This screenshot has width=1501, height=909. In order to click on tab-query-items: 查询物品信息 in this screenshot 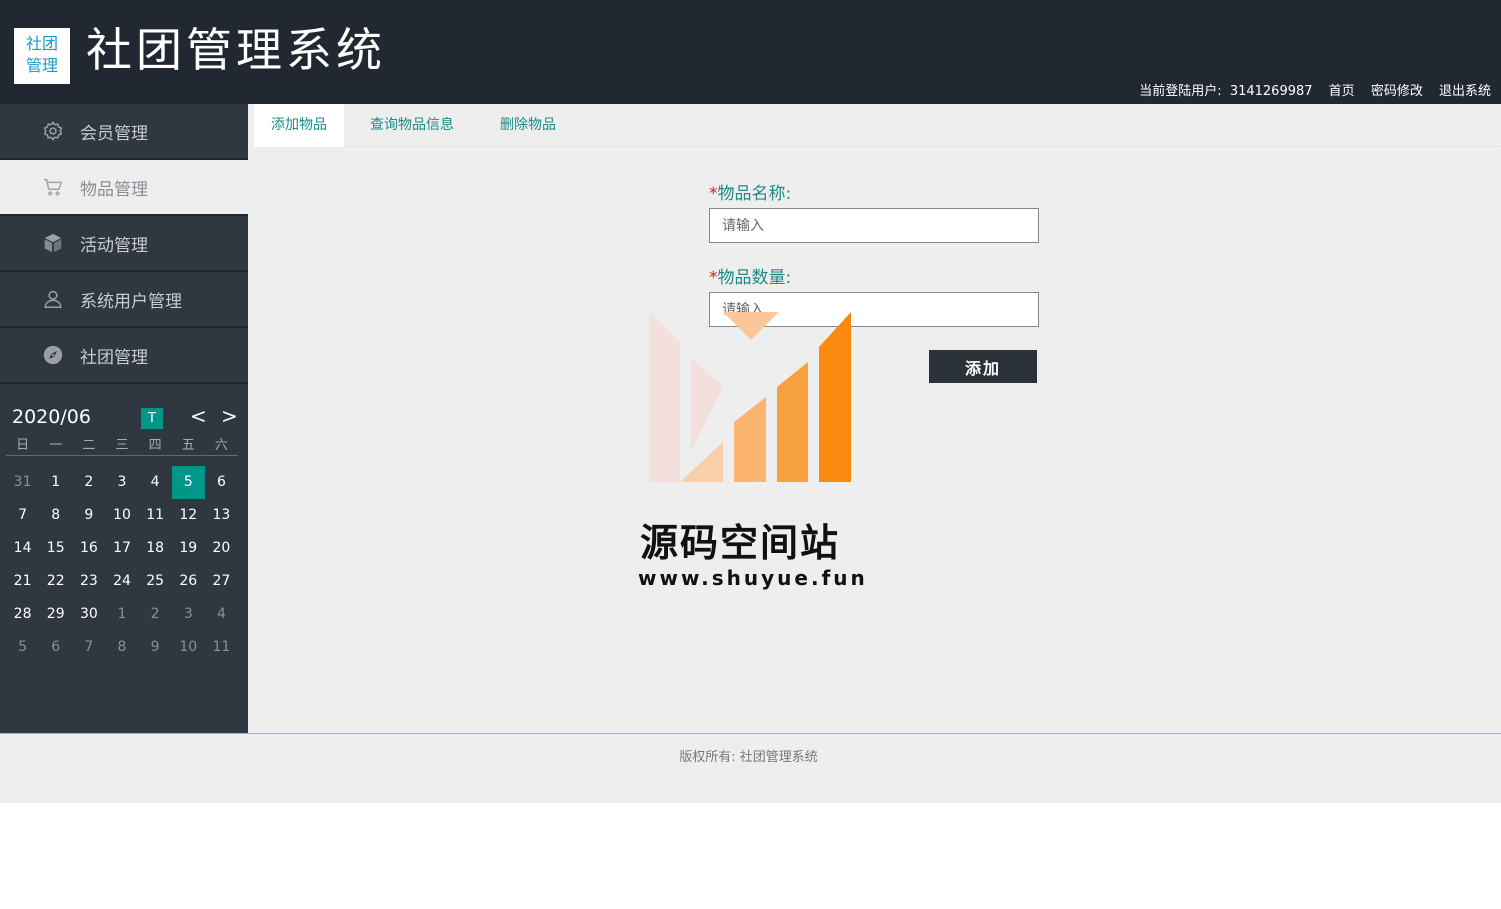, I will do `click(412, 125)`.